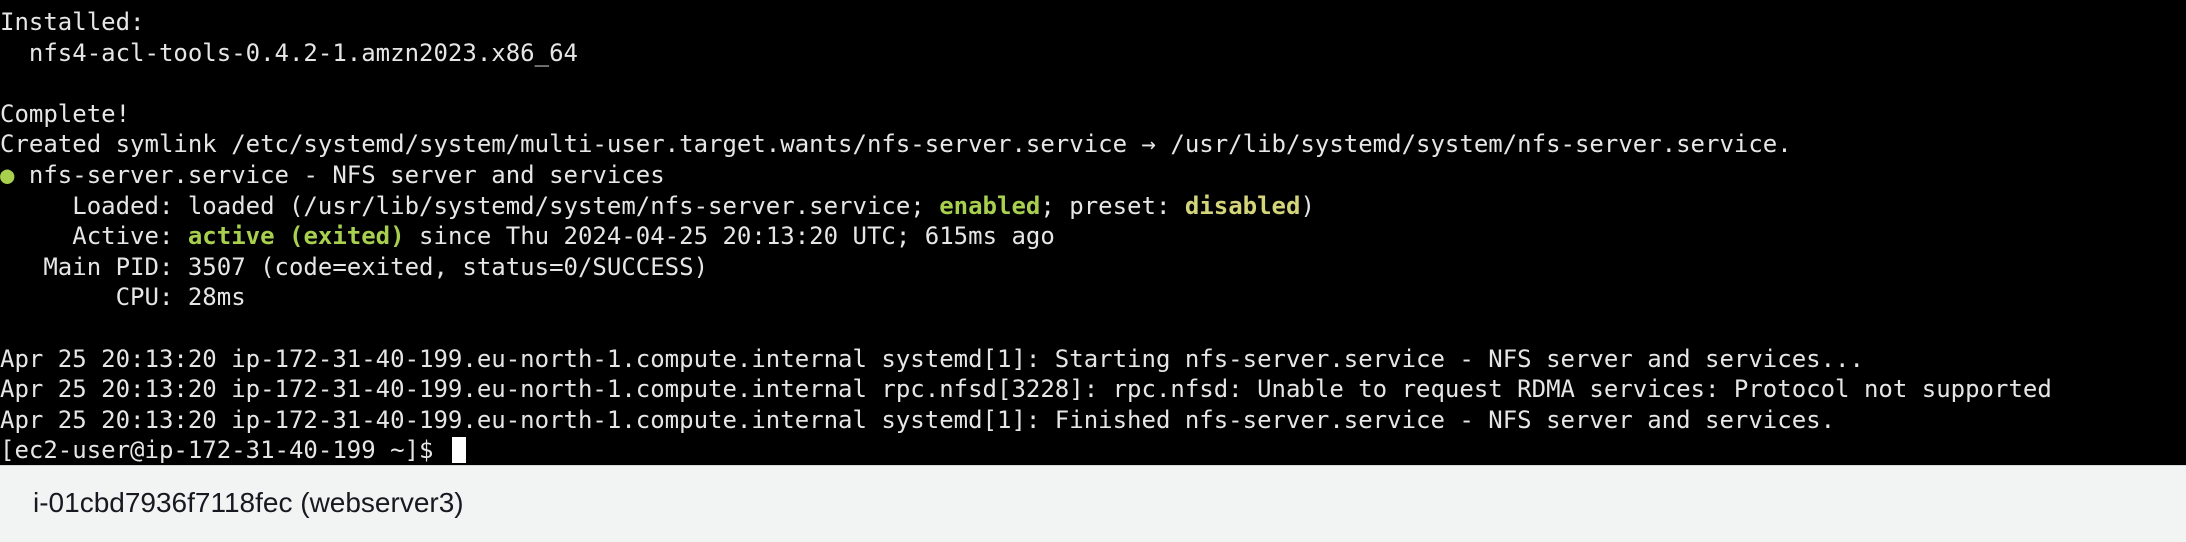 The image size is (2186, 542). What do you see at coordinates (123, 297) in the screenshot?
I see `terminal-line-text: CPU: 28ms` at bounding box center [123, 297].